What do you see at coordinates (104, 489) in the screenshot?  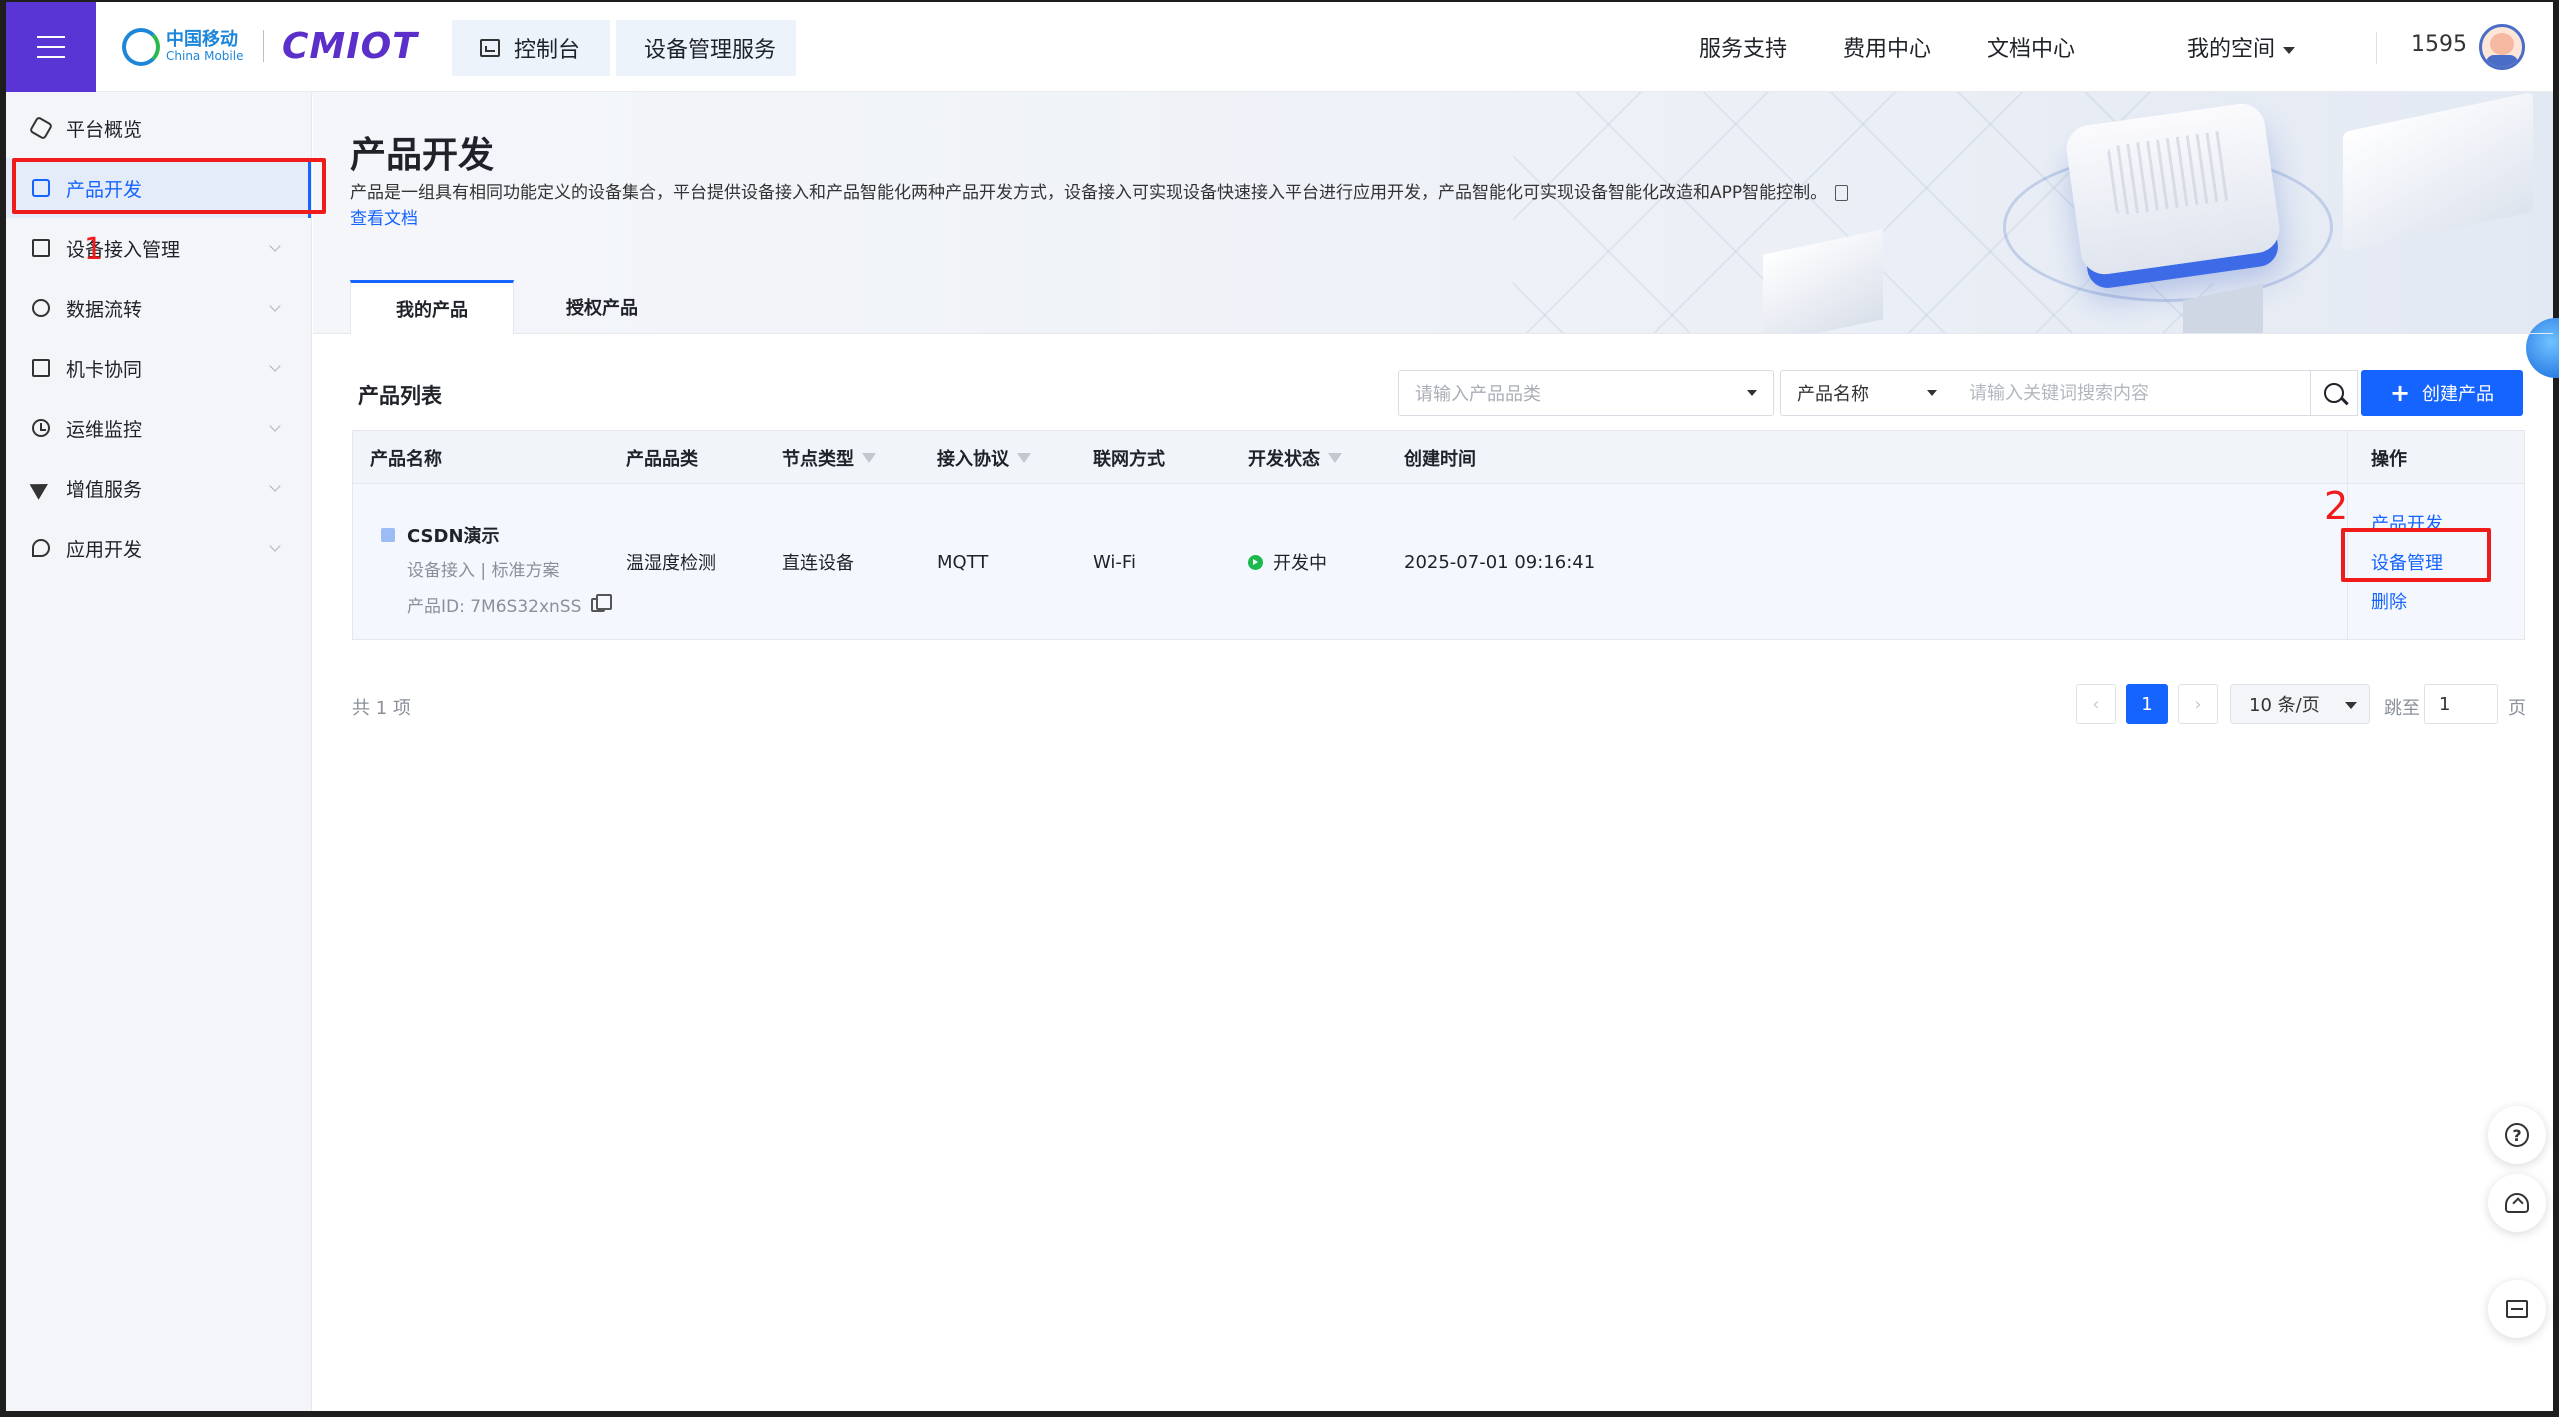 I see `sidebar-item-label: 增值服务` at bounding box center [104, 489].